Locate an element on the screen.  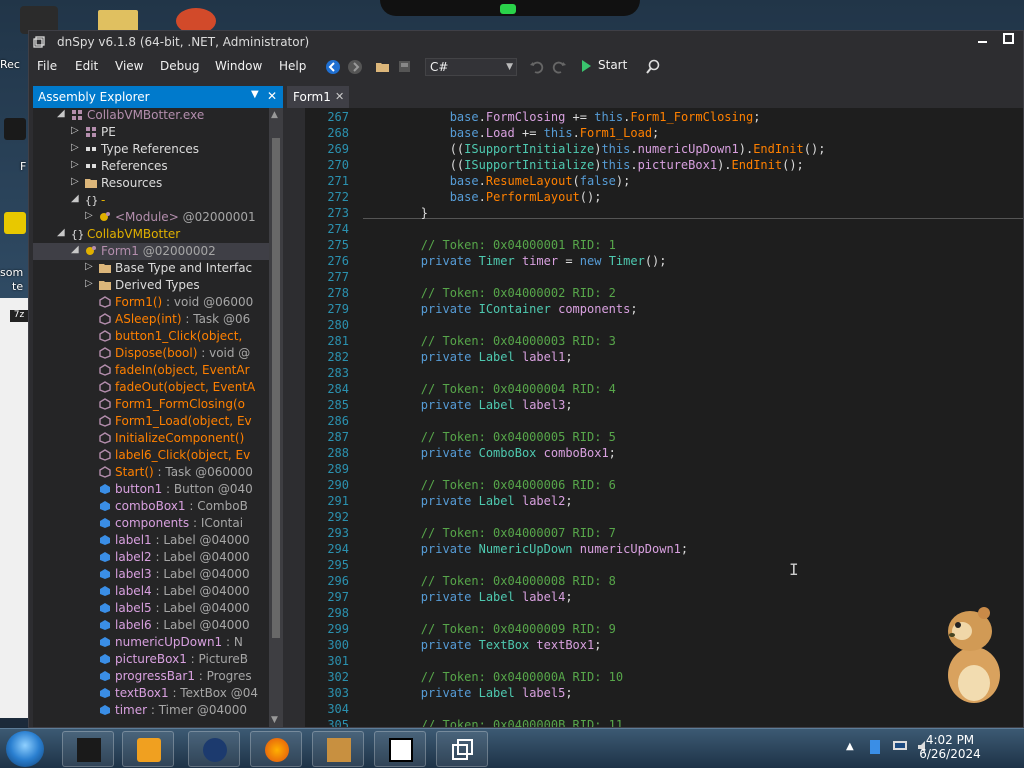
code-line: 286 is located at coordinates (664, 422).